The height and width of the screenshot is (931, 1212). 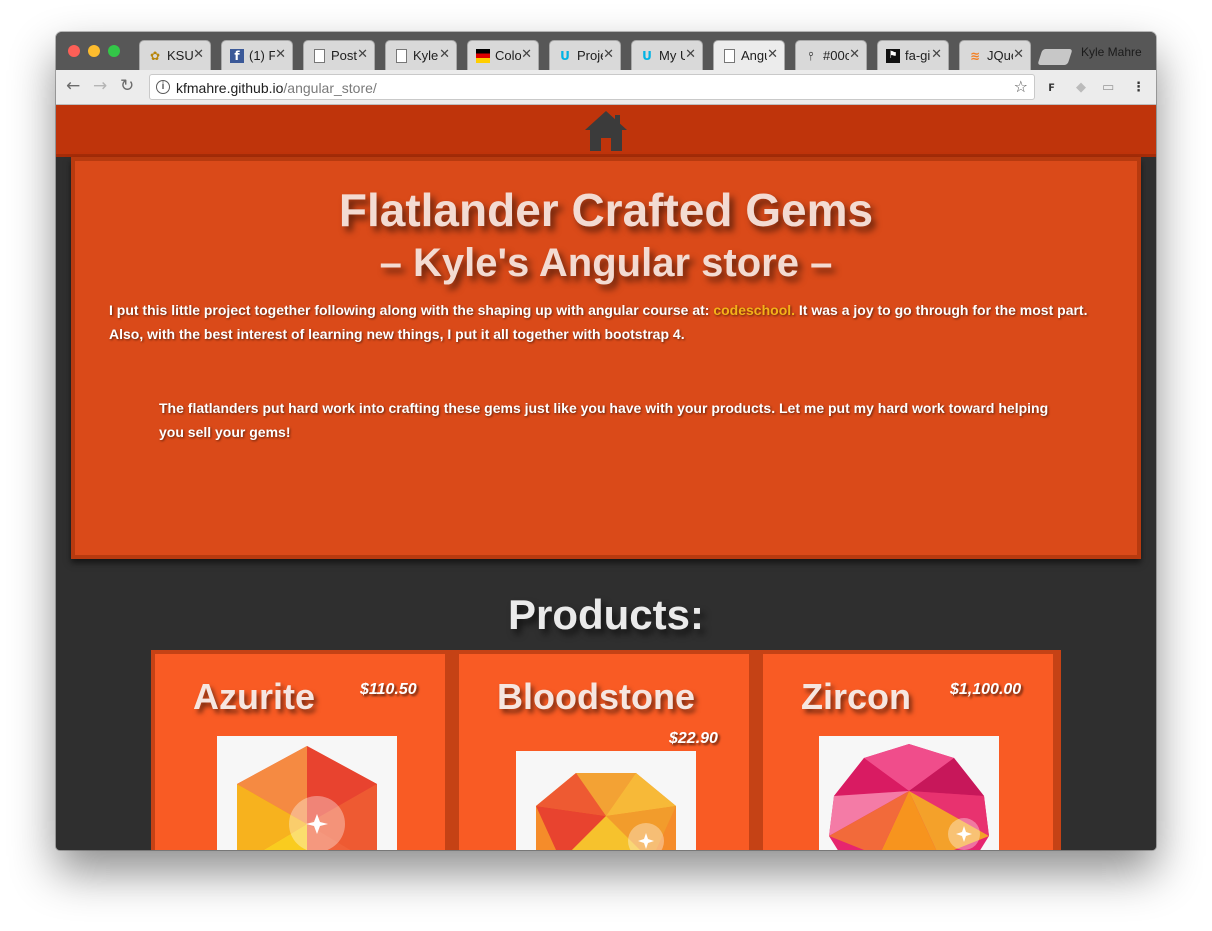 I want to click on url-path: /angular_store/, so click(x=330, y=88).